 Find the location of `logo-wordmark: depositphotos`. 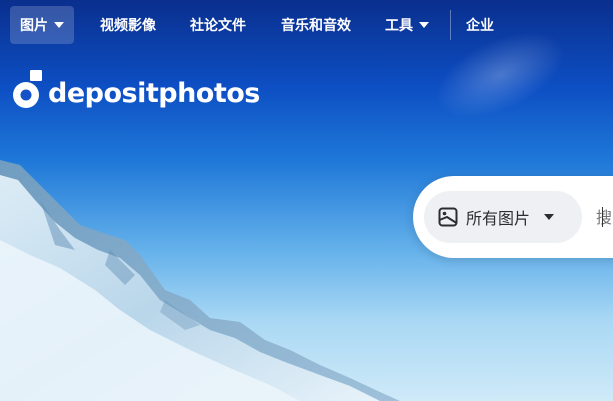

logo-wordmark: depositphotos is located at coordinates (154, 93).